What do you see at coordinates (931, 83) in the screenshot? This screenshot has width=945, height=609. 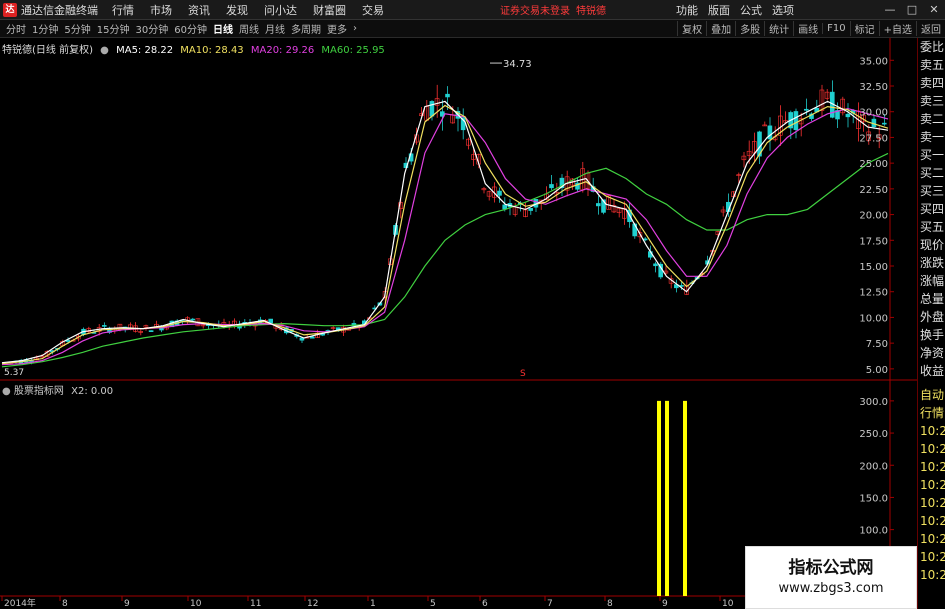 I see `side-item-2: 卖四` at bounding box center [931, 83].